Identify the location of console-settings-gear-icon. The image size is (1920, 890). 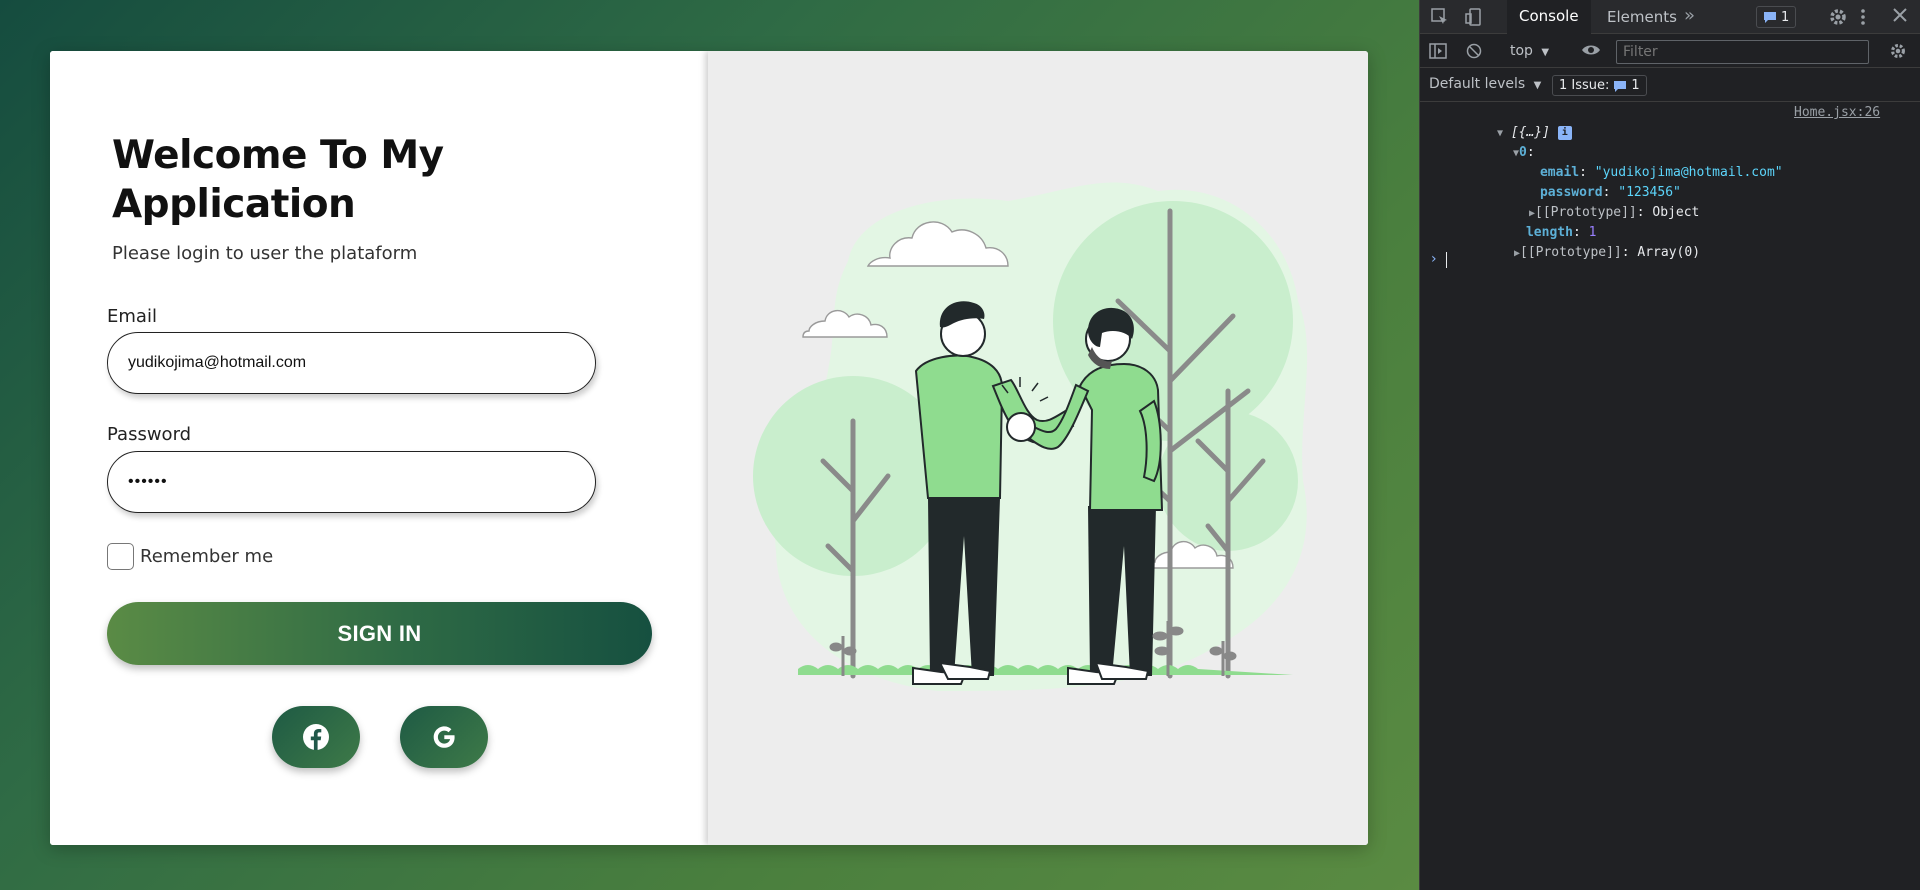
(1898, 51).